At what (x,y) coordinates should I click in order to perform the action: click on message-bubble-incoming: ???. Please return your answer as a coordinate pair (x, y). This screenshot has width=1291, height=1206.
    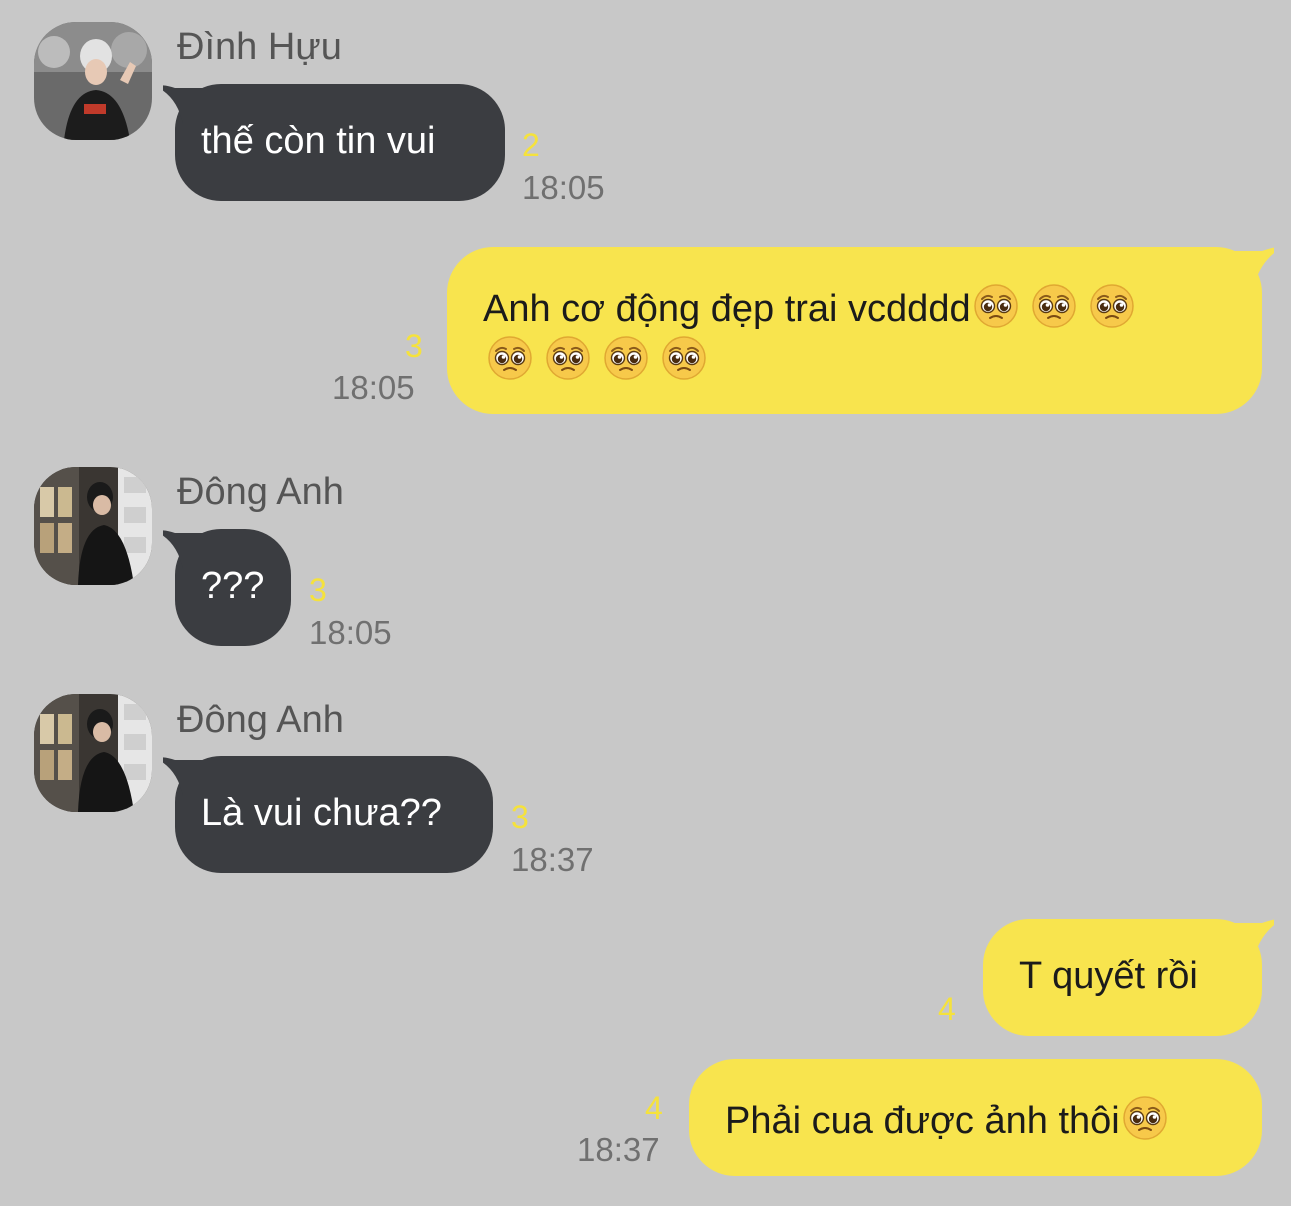
    Looking at the image, I should click on (227, 587).